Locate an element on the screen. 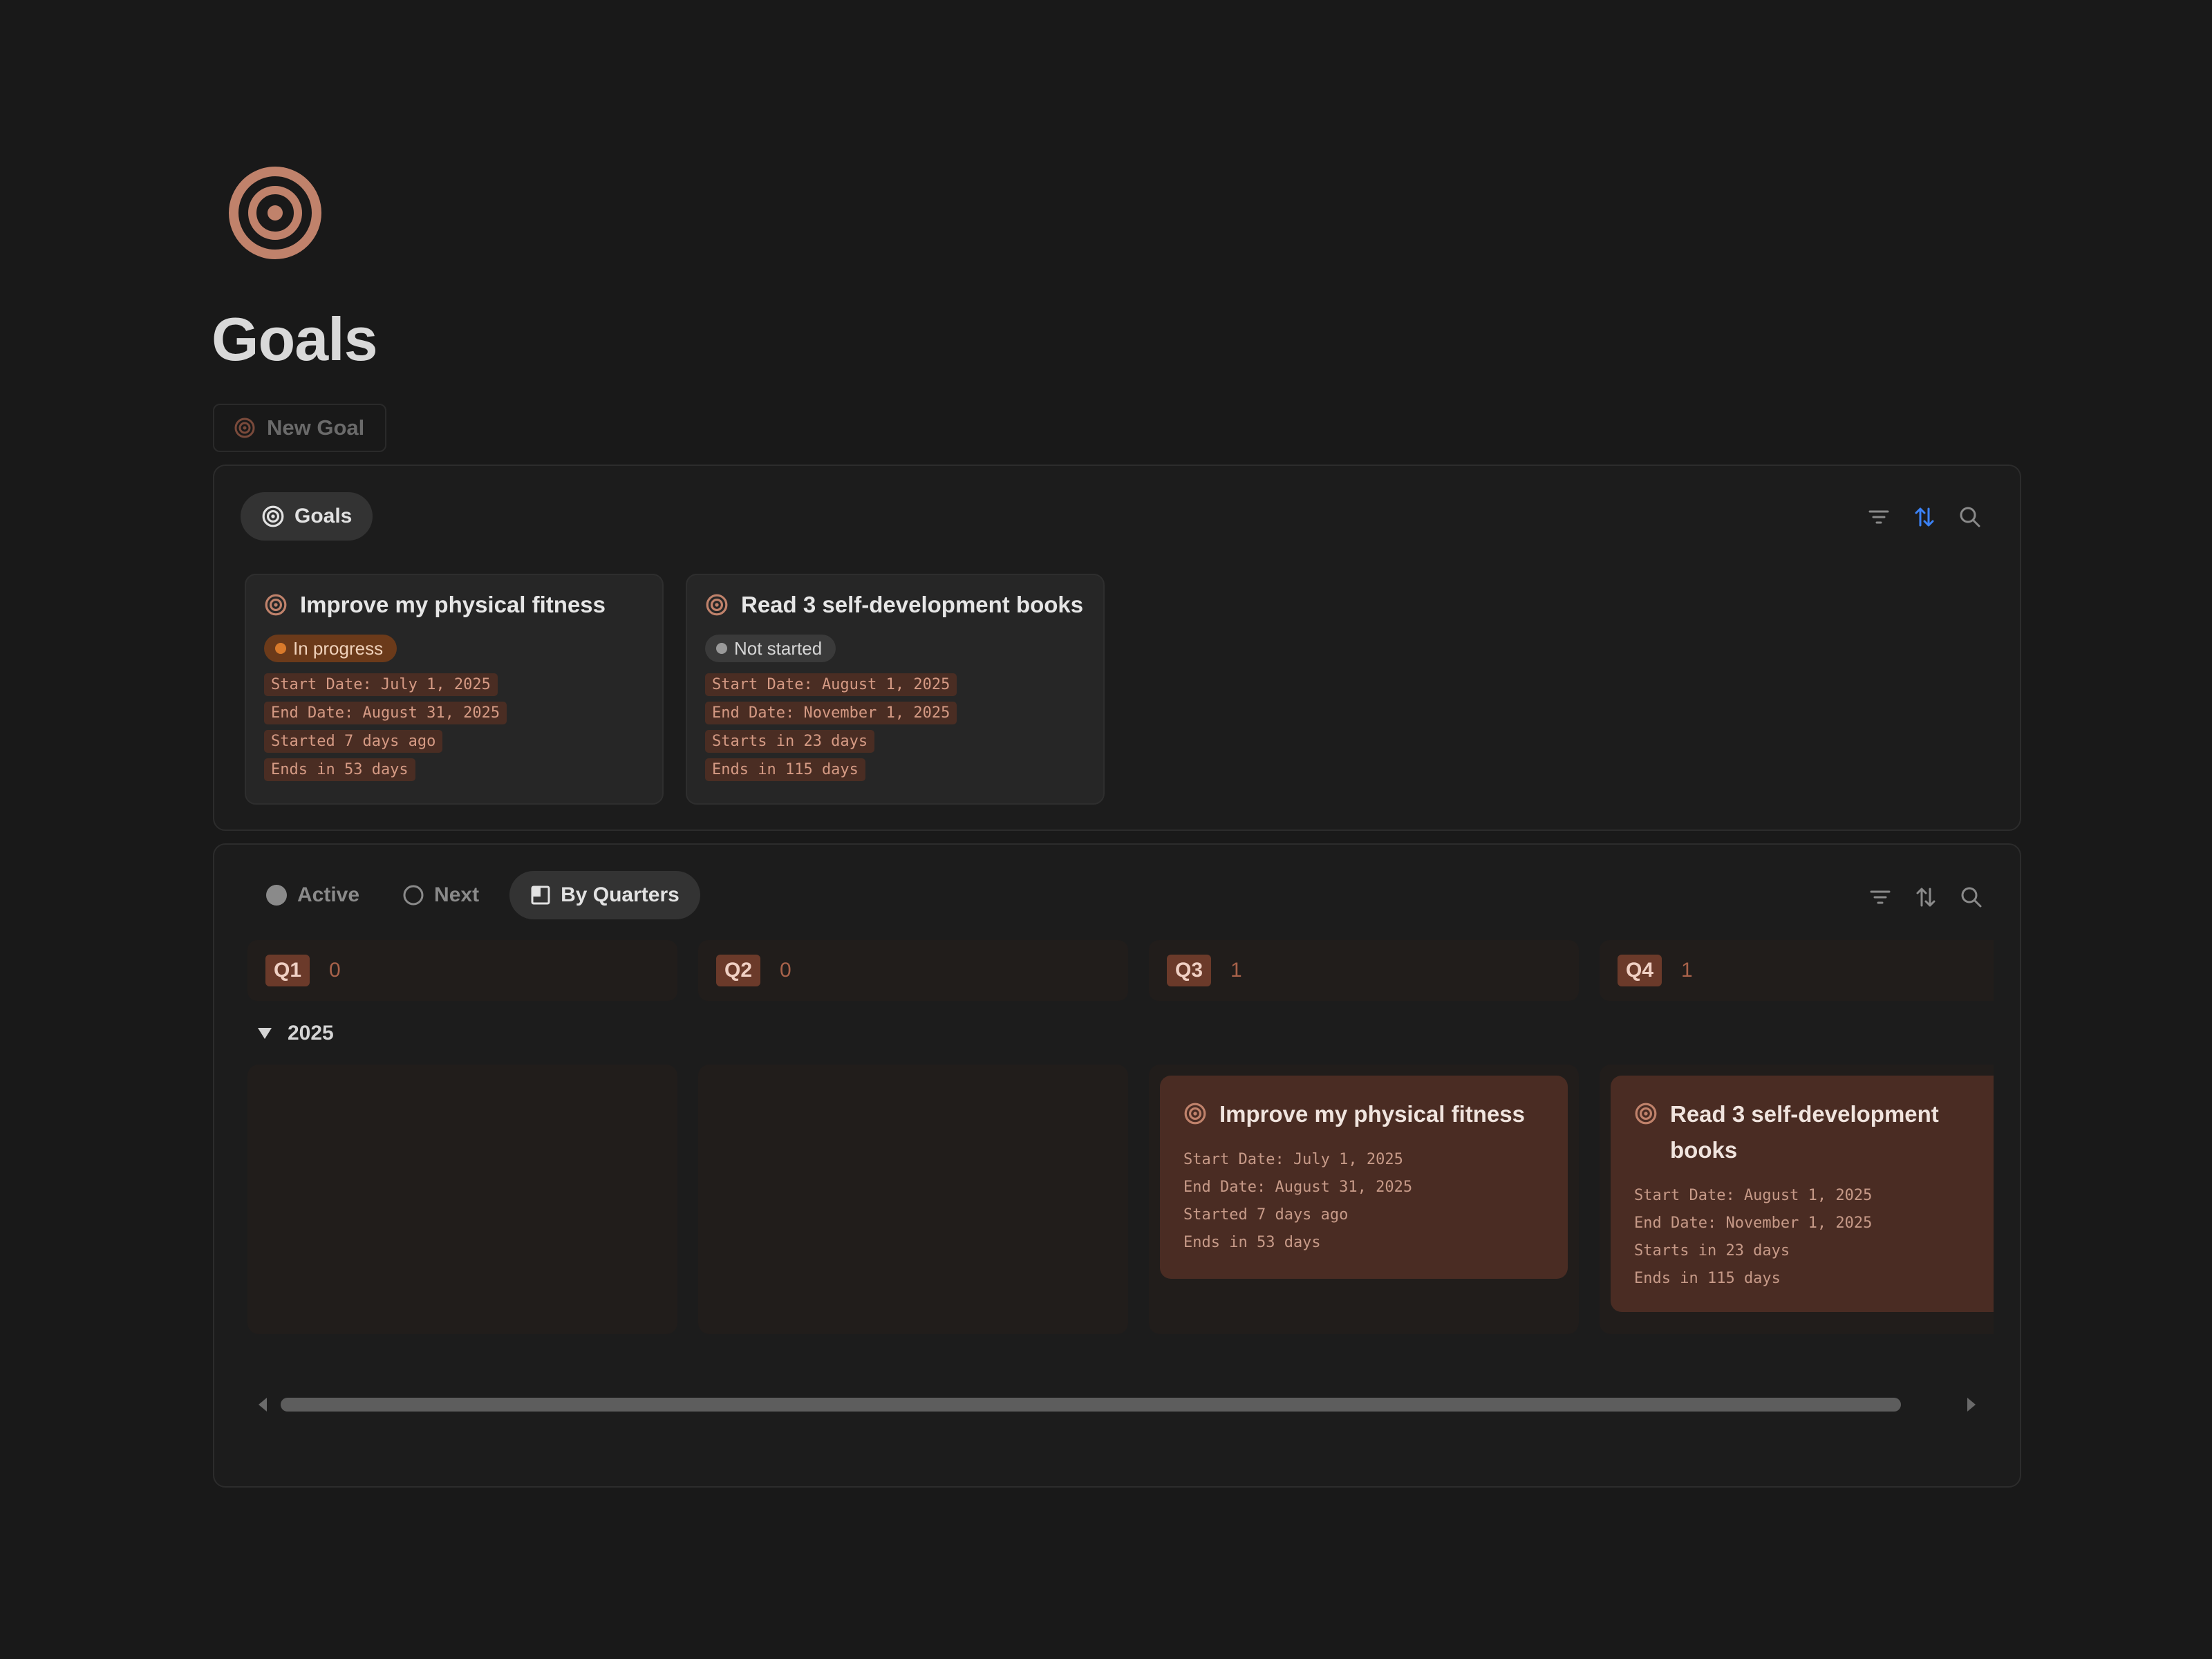  quarter-badge: Q2 is located at coordinates (739, 971).